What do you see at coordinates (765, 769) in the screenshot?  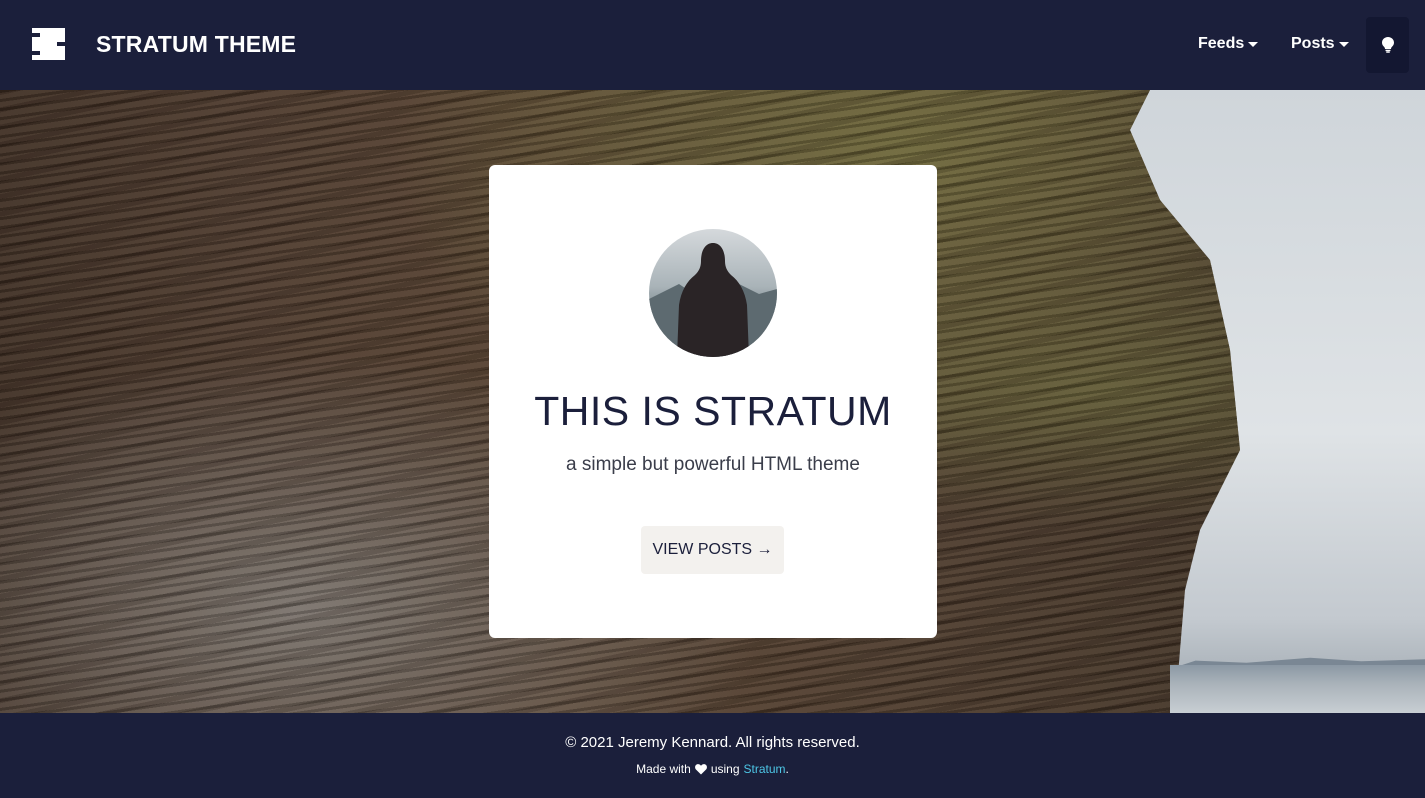 I see `stratum-link: Stratum` at bounding box center [765, 769].